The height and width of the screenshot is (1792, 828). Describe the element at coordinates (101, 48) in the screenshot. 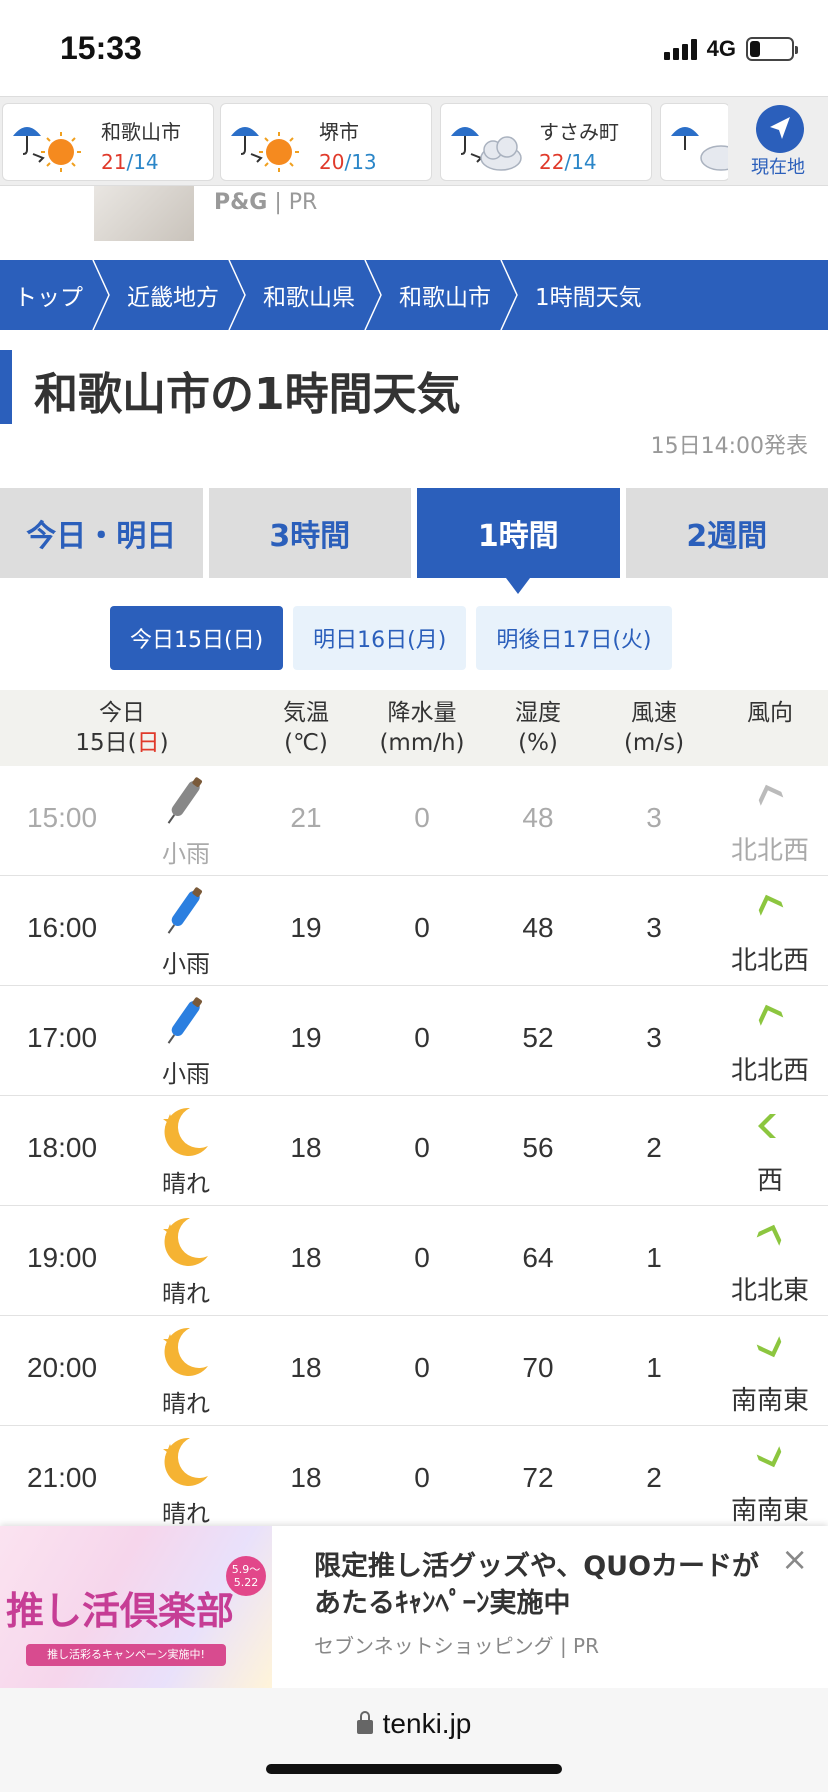

I see `status-time: 15:33` at that location.